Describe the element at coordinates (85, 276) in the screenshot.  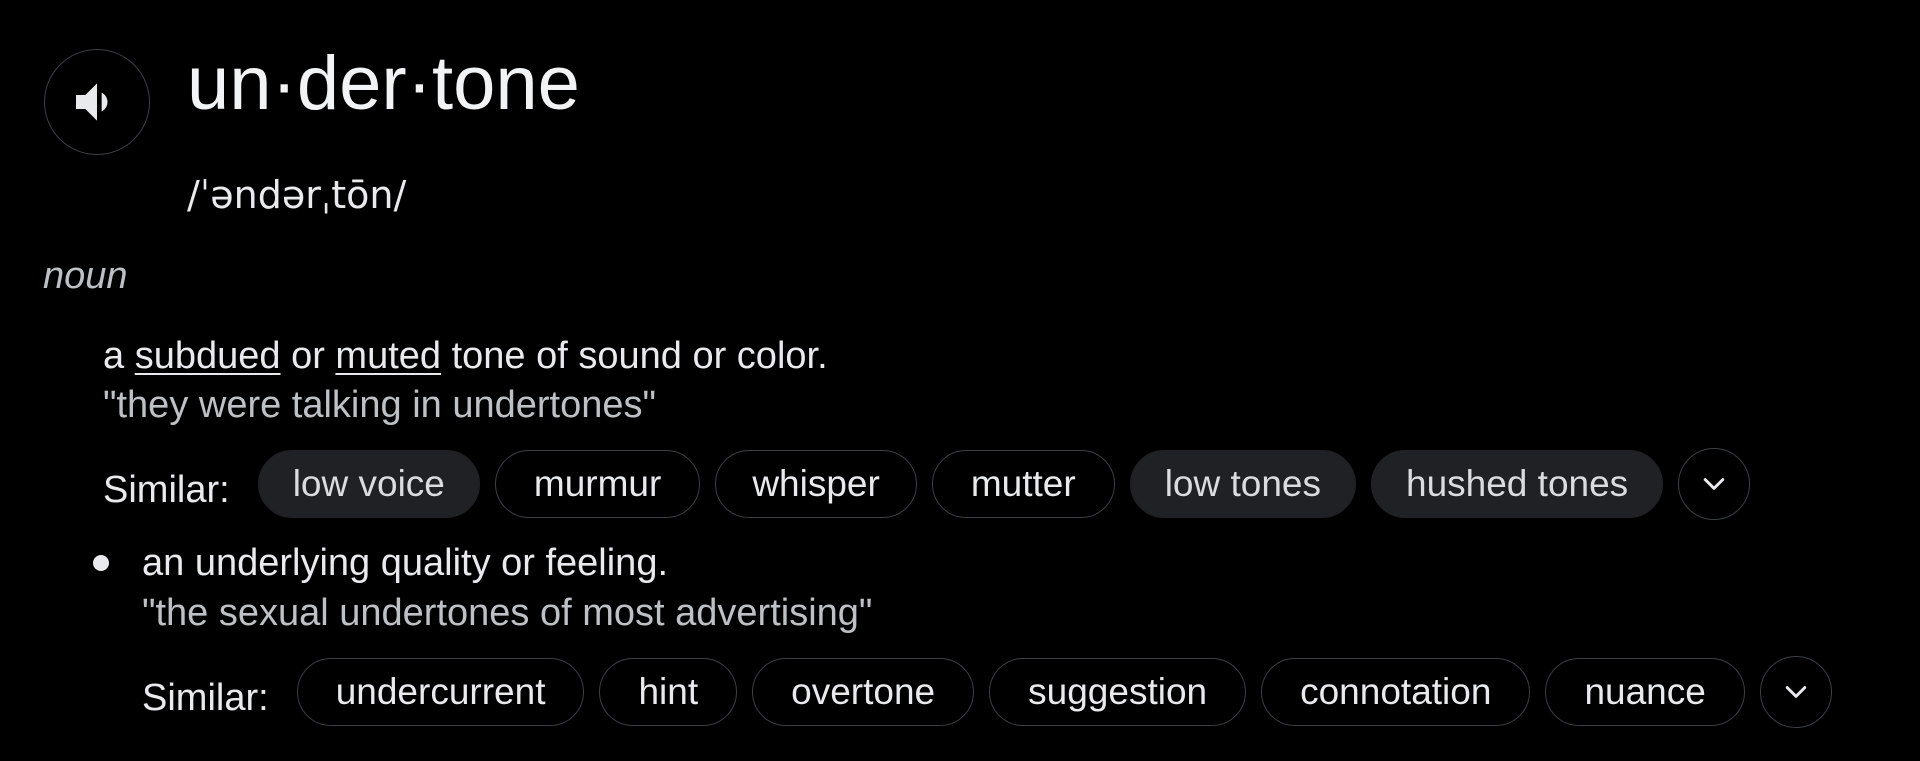
I see `part-of-speech: noun` at that location.